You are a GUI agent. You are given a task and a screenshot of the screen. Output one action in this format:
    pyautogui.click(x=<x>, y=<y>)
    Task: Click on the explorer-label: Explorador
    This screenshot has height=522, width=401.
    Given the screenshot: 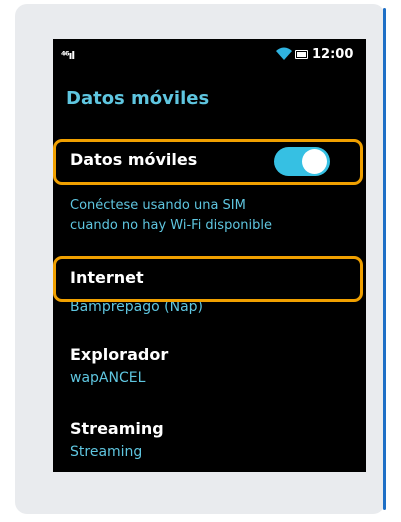 What is the action you would take?
    pyautogui.click(x=119, y=354)
    